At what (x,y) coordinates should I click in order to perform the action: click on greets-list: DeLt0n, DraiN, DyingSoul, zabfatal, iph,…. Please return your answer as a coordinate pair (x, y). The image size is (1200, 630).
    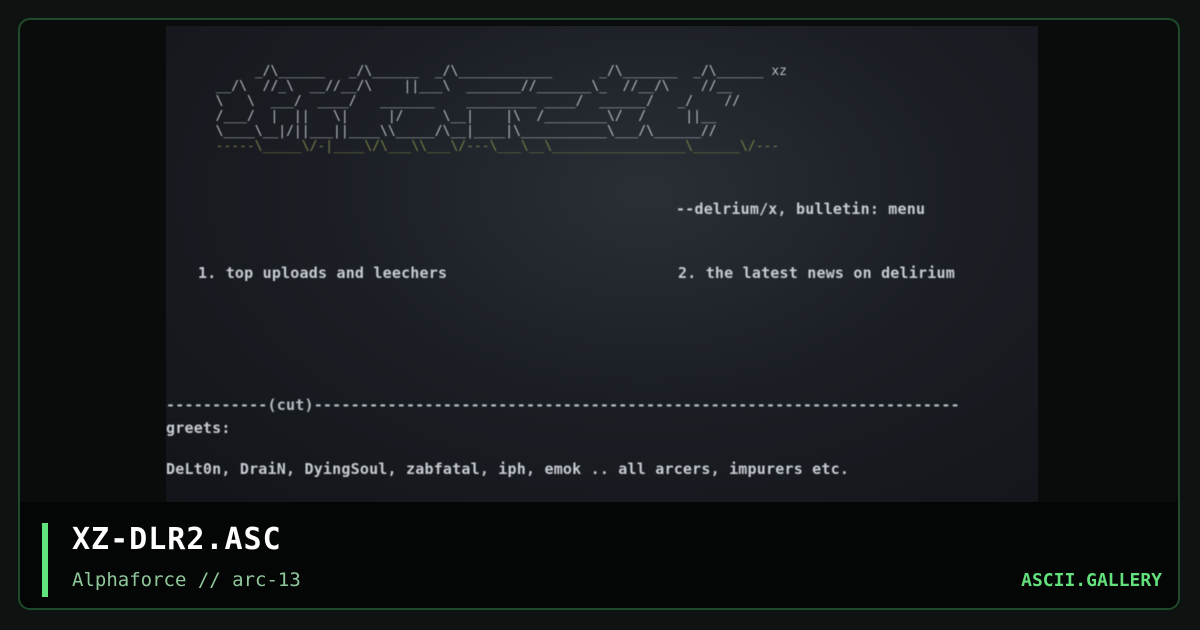
    Looking at the image, I should click on (508, 469).